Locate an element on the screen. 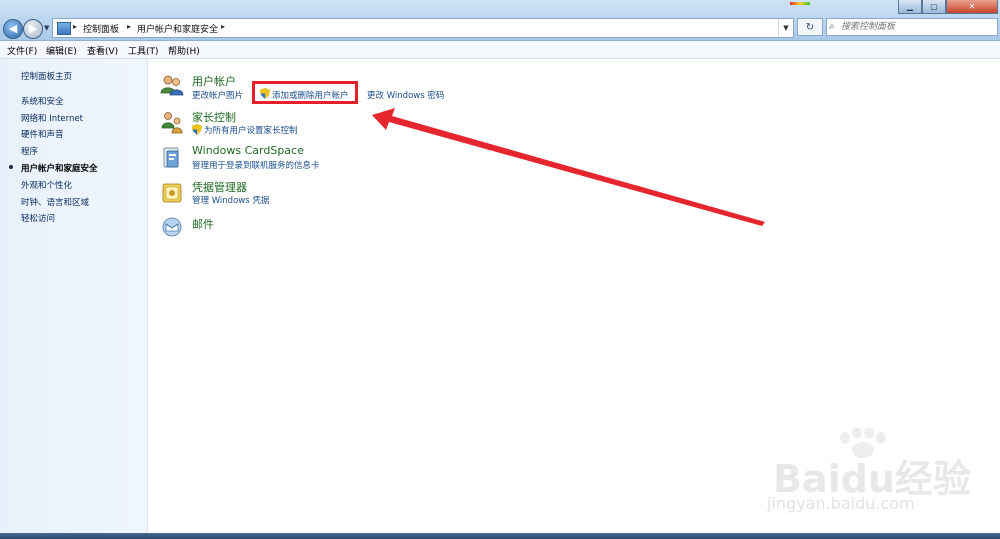  search-input is located at coordinates (916, 27).